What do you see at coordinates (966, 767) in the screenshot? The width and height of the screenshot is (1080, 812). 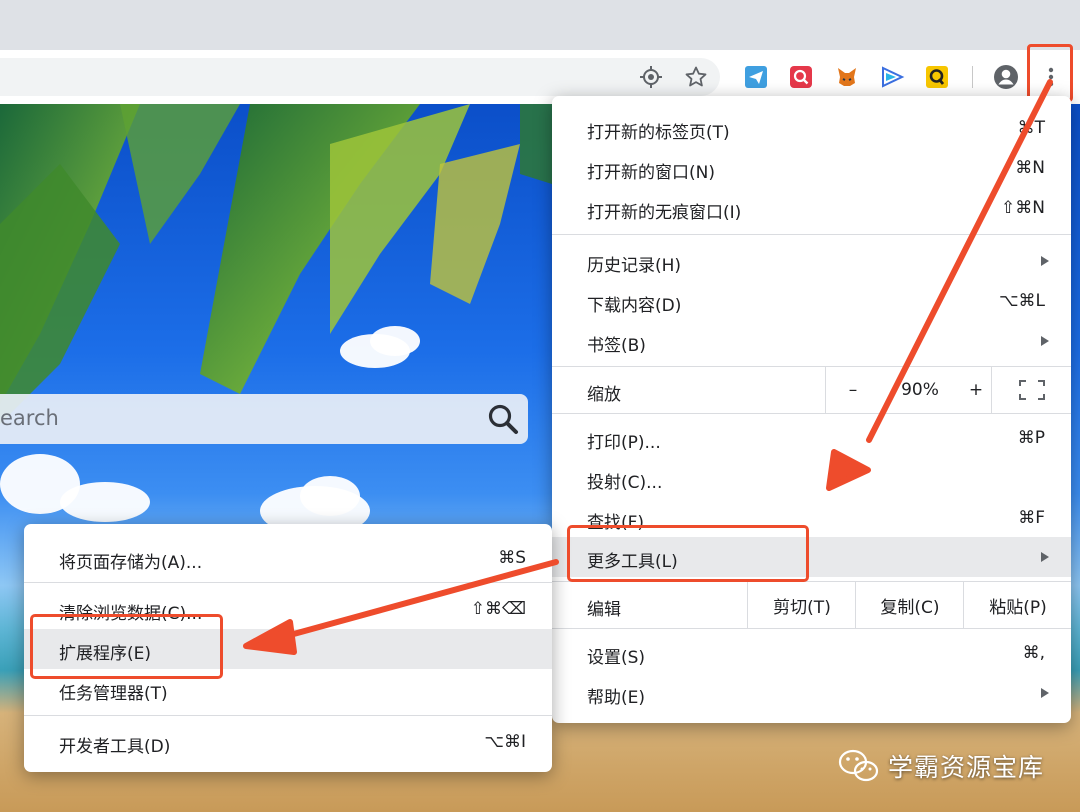 I see `watermark-text: 学霸资源宝库` at bounding box center [966, 767].